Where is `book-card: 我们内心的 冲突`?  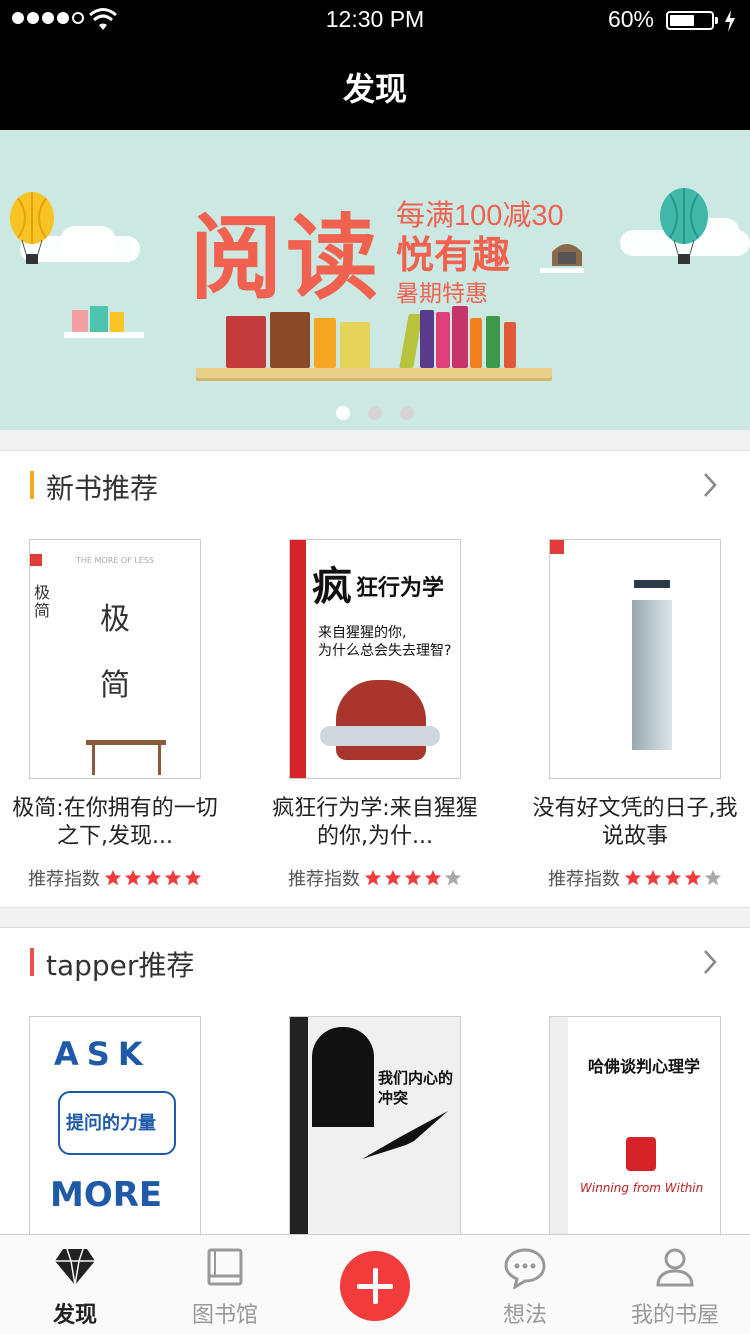 book-card: 我们内心的 冲突 is located at coordinates (375, 1136).